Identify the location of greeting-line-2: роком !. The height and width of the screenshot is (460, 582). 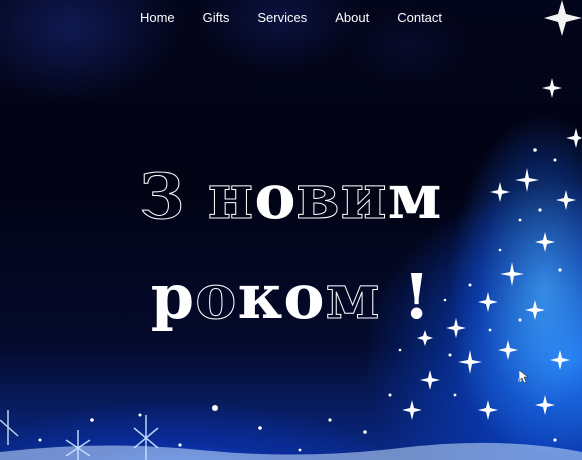
(291, 296).